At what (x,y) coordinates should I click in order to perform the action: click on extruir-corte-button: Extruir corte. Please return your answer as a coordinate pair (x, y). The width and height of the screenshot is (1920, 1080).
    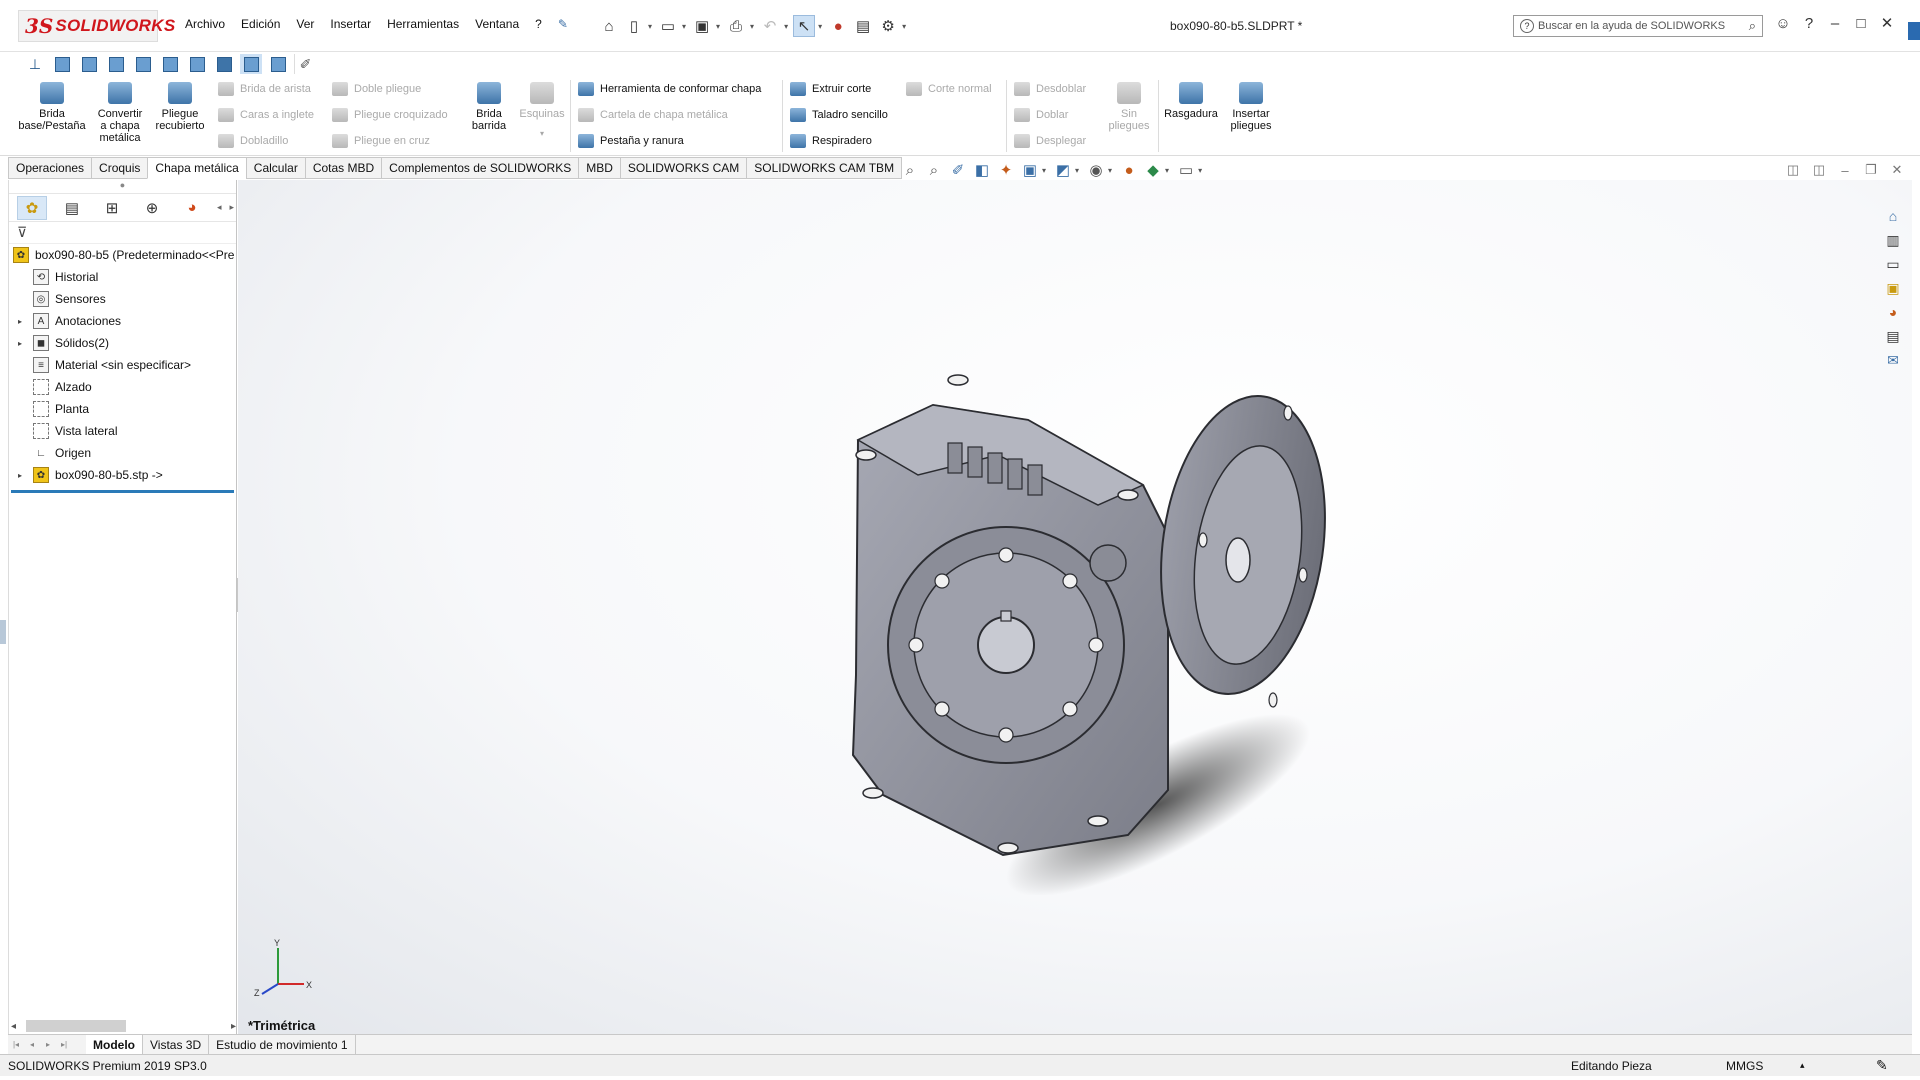
    Looking at the image, I should click on (830, 89).